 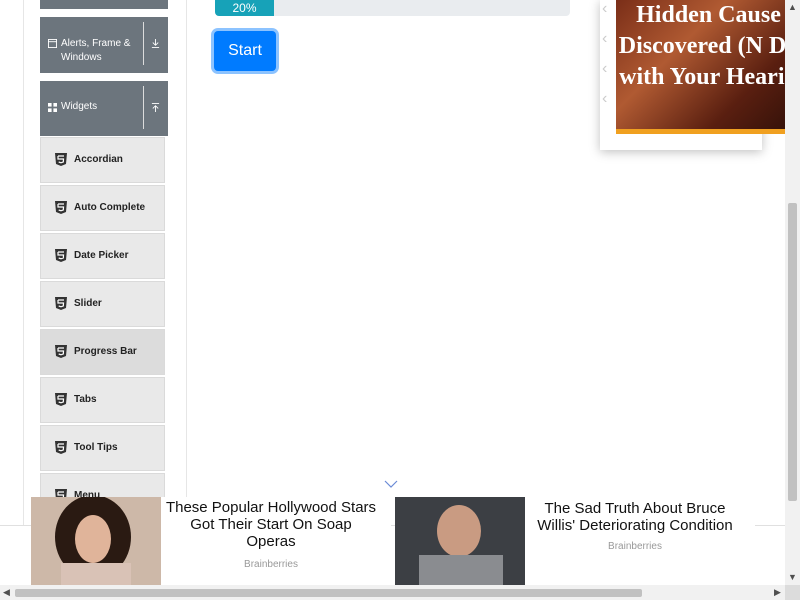 I want to click on sidebar-item-label: Date Picker, so click(x=101, y=255).